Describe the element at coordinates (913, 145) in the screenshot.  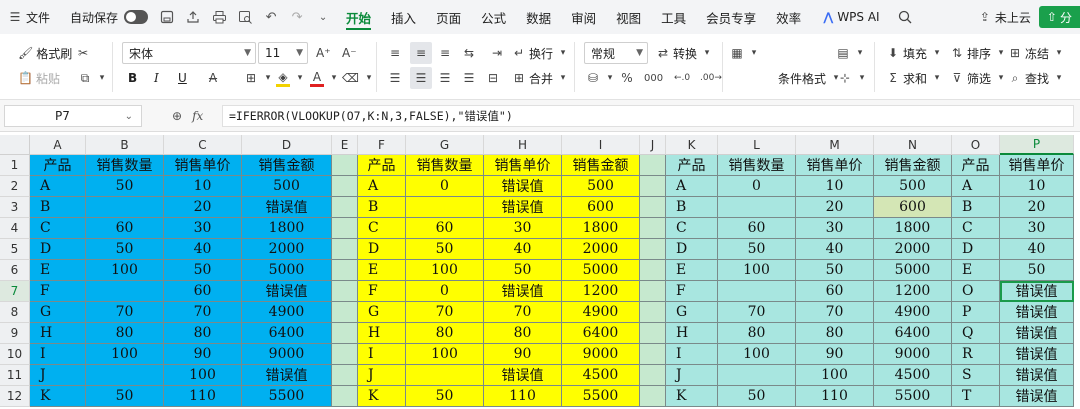
I see `column-header-n: N` at that location.